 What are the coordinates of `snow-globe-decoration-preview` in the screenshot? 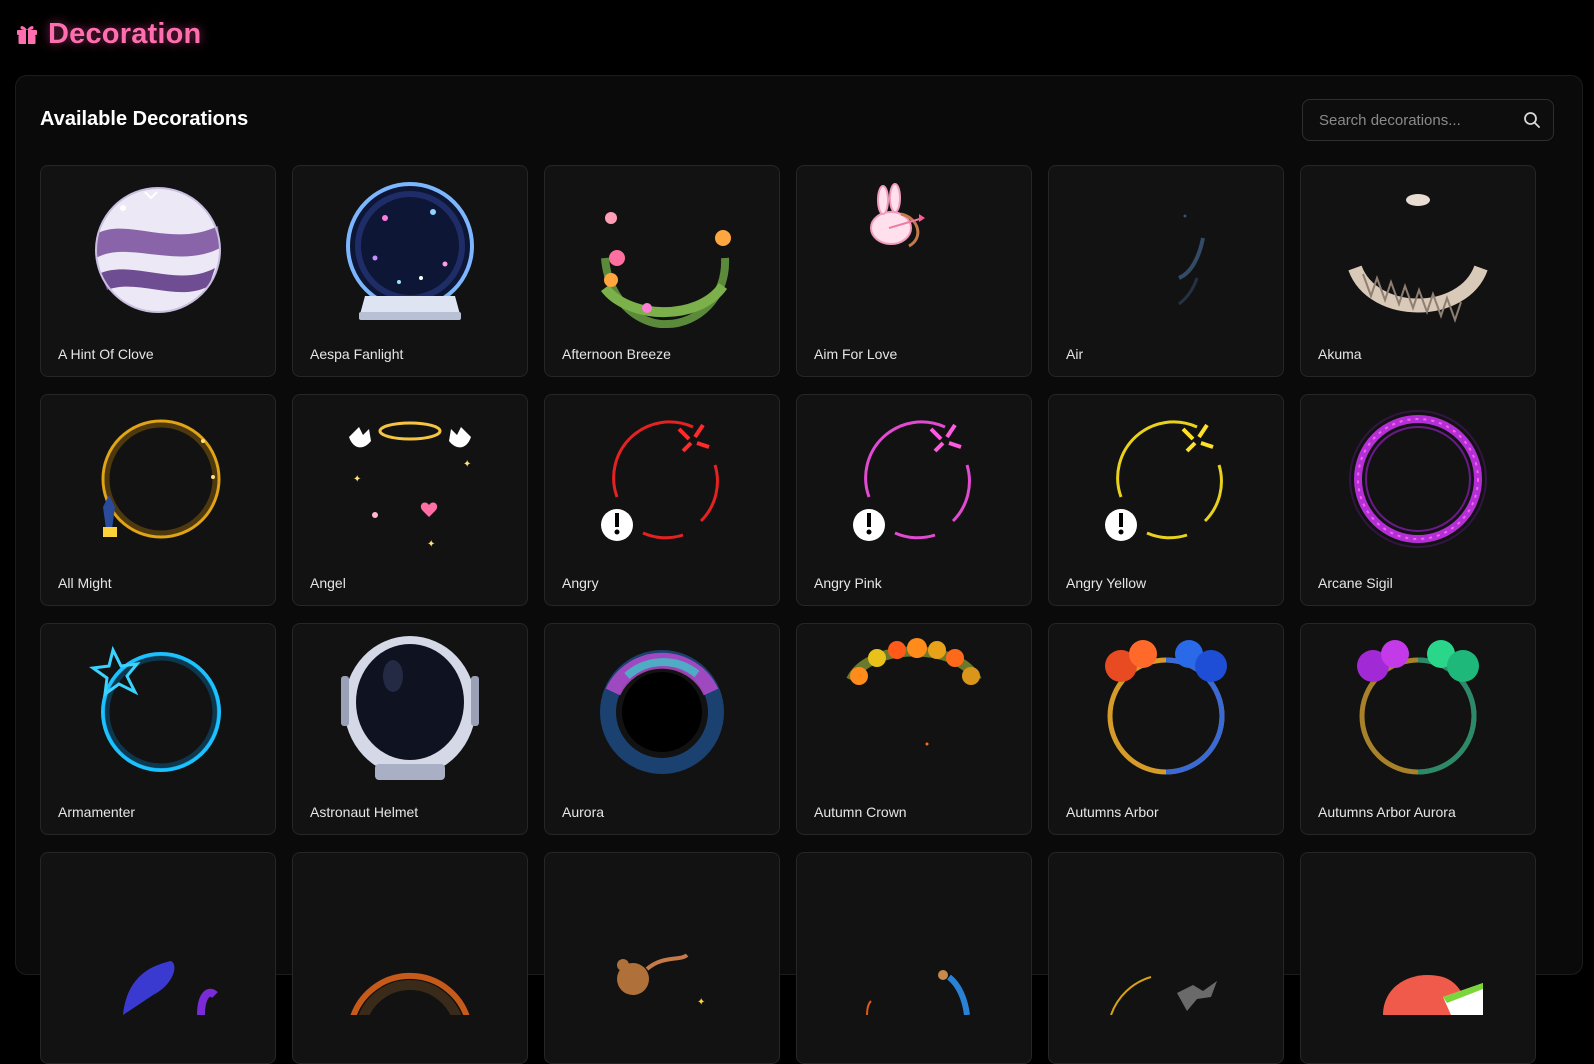 It's located at (410, 251).